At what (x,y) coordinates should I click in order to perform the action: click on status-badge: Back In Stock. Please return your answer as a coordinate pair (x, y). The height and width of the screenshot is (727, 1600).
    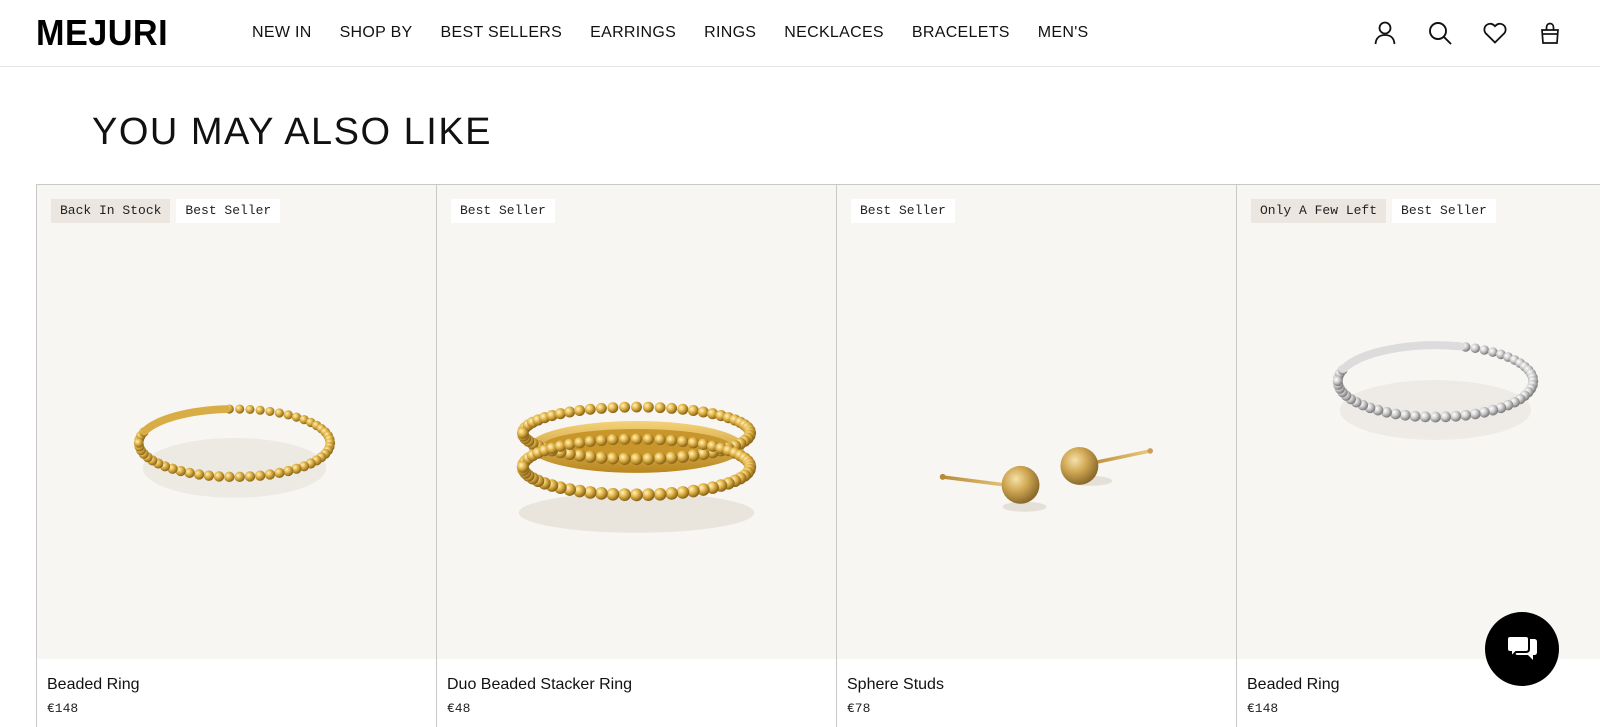
    Looking at the image, I should click on (111, 211).